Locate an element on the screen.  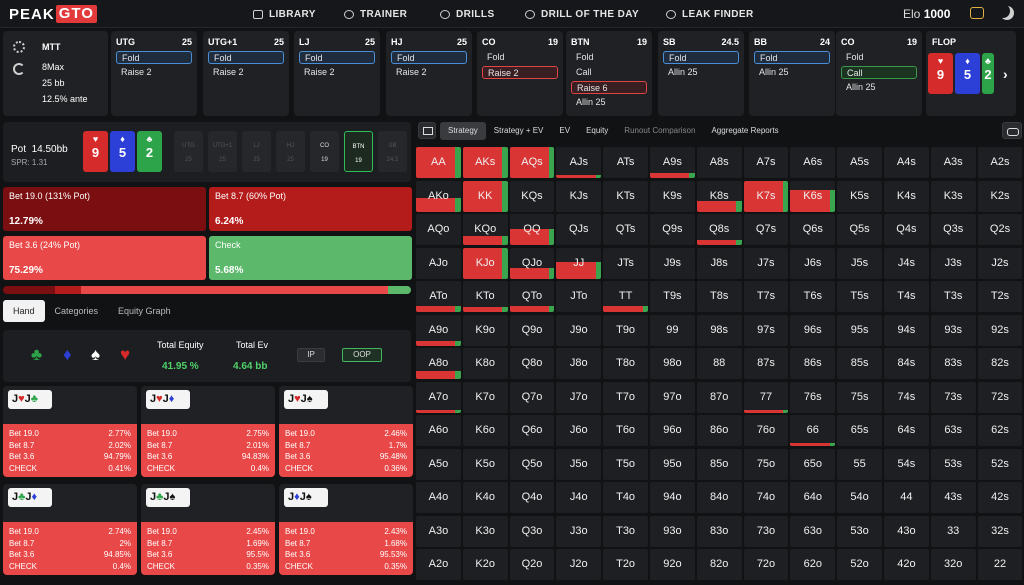
matrix-cell-qto: QTo is located at coordinates (532, 296).